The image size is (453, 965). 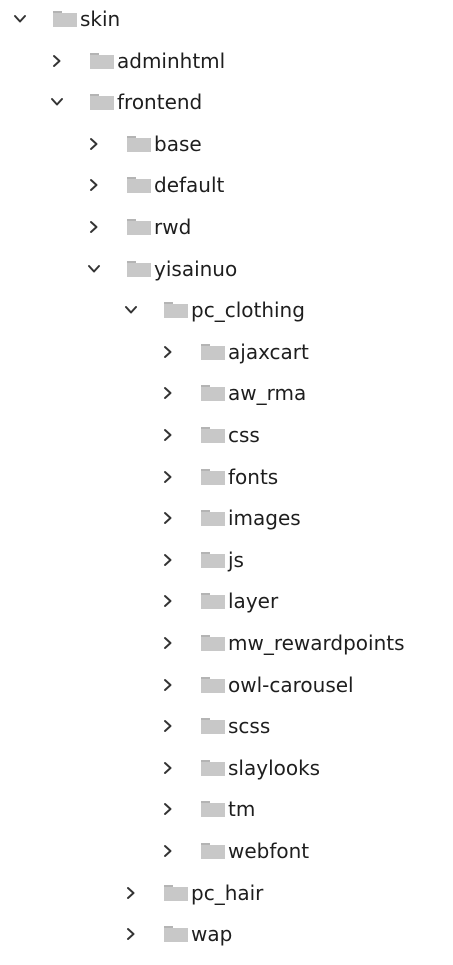 What do you see at coordinates (248, 310) in the screenshot?
I see `tree-row-label: pc_clothing` at bounding box center [248, 310].